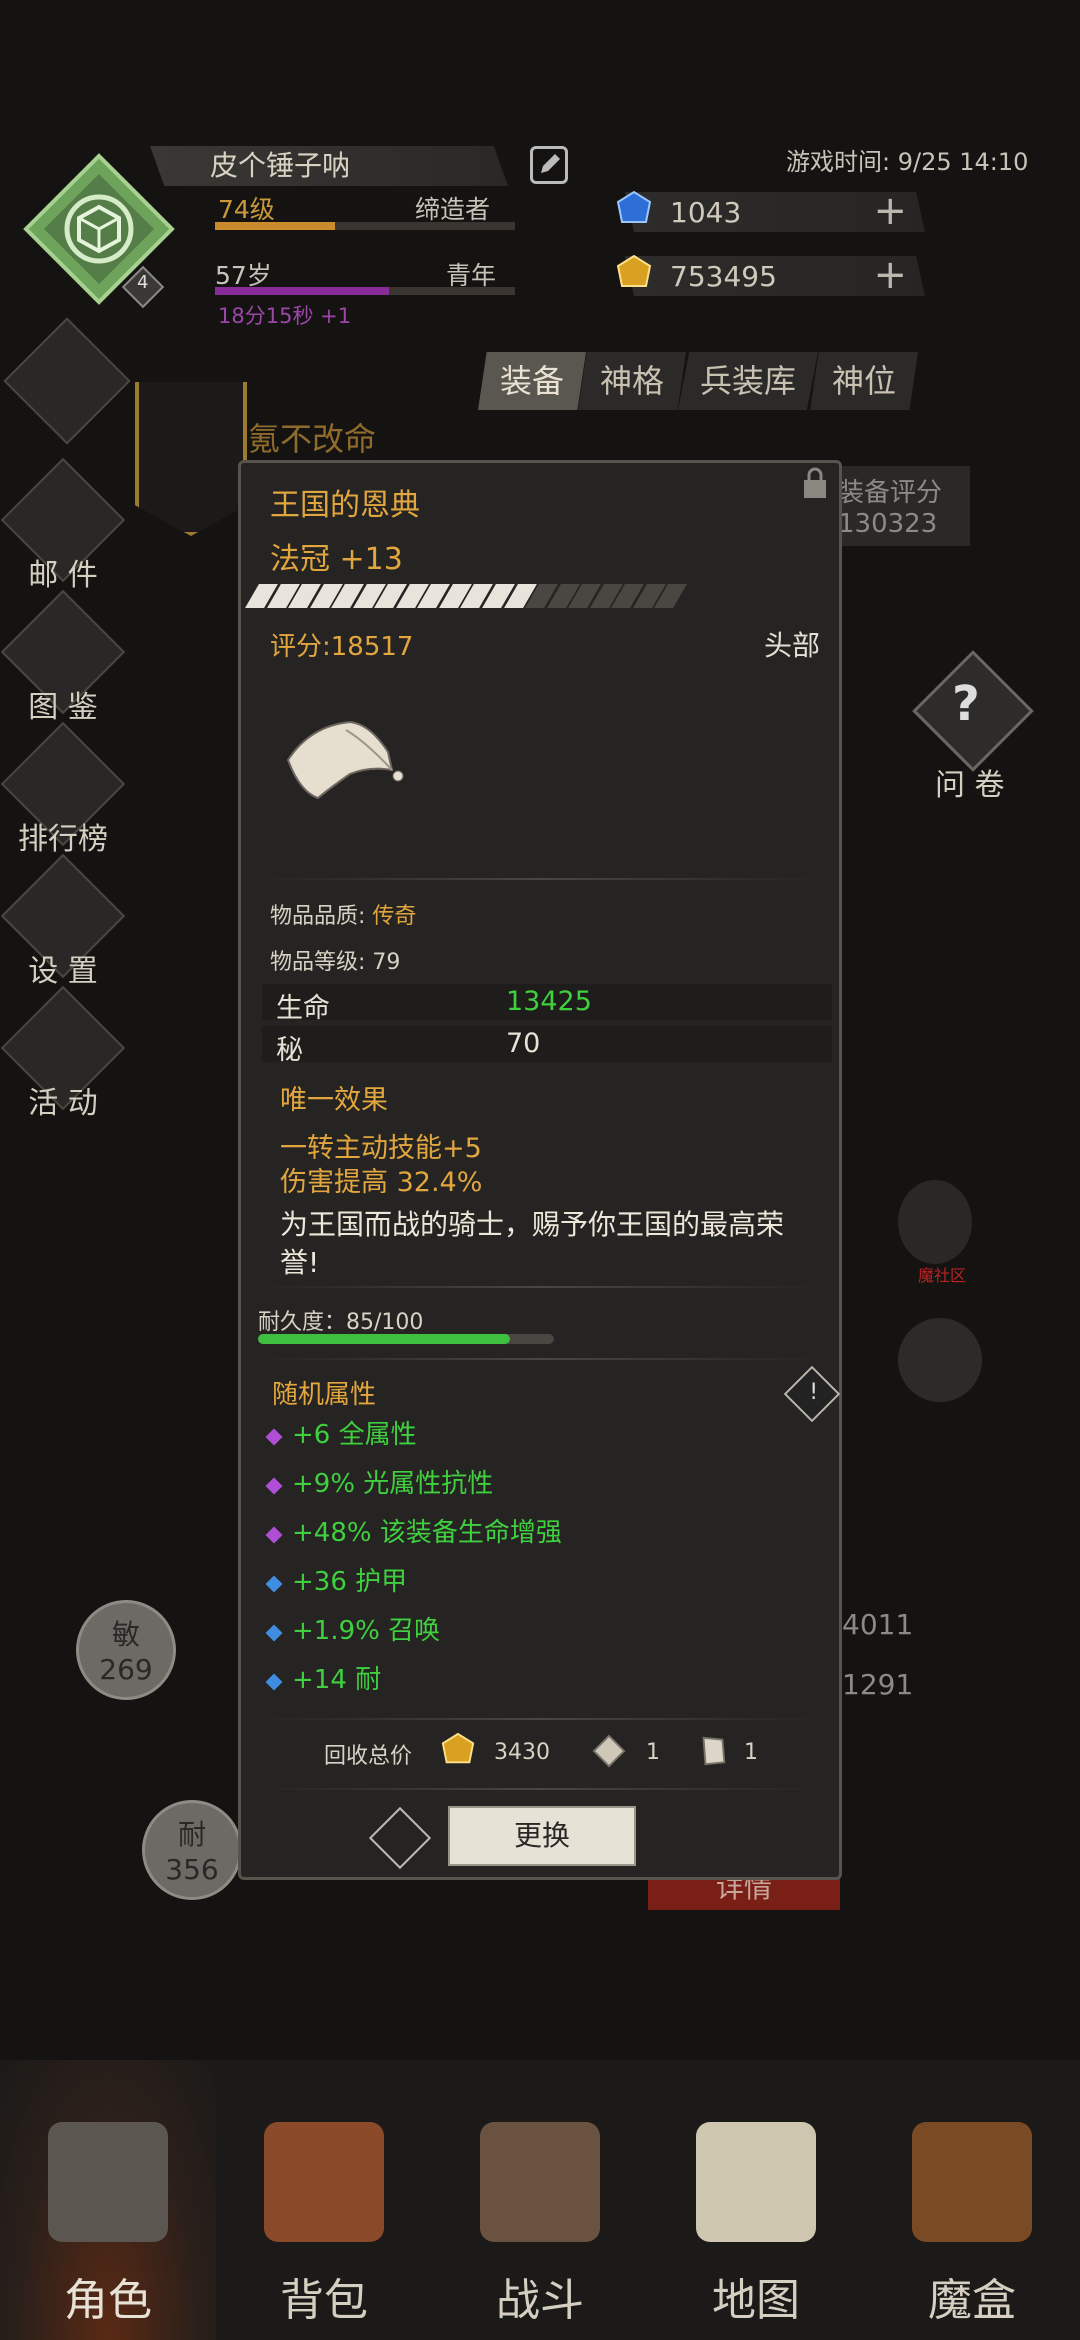 The width and height of the screenshot is (1080, 2340). Describe the element at coordinates (427, 1533) in the screenshot. I see `attribute-text: +48% 该装备生命增强` at that location.